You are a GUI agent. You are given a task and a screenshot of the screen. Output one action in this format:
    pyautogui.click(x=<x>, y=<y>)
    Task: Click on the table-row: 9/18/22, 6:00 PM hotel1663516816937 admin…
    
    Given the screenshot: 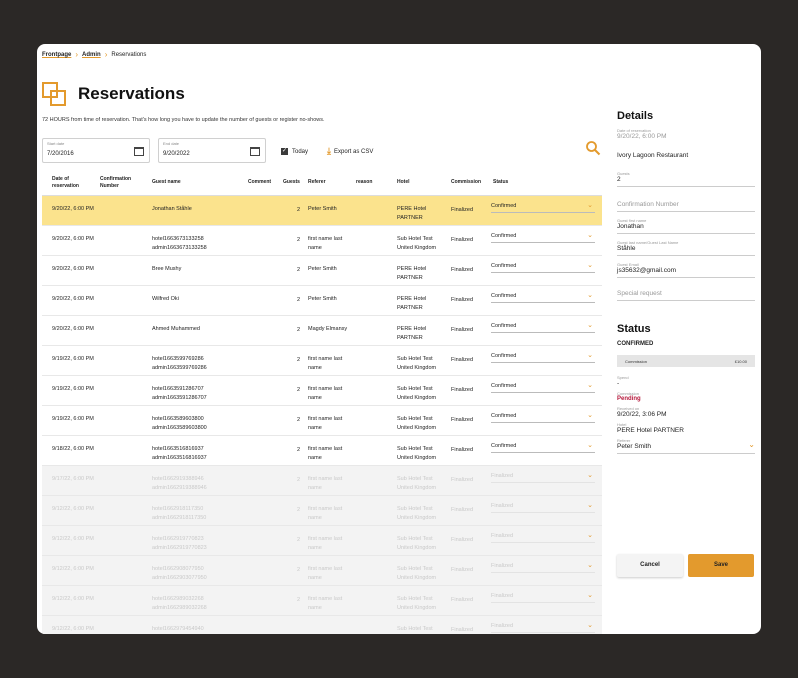 What is the action you would take?
    pyautogui.click(x=322, y=451)
    